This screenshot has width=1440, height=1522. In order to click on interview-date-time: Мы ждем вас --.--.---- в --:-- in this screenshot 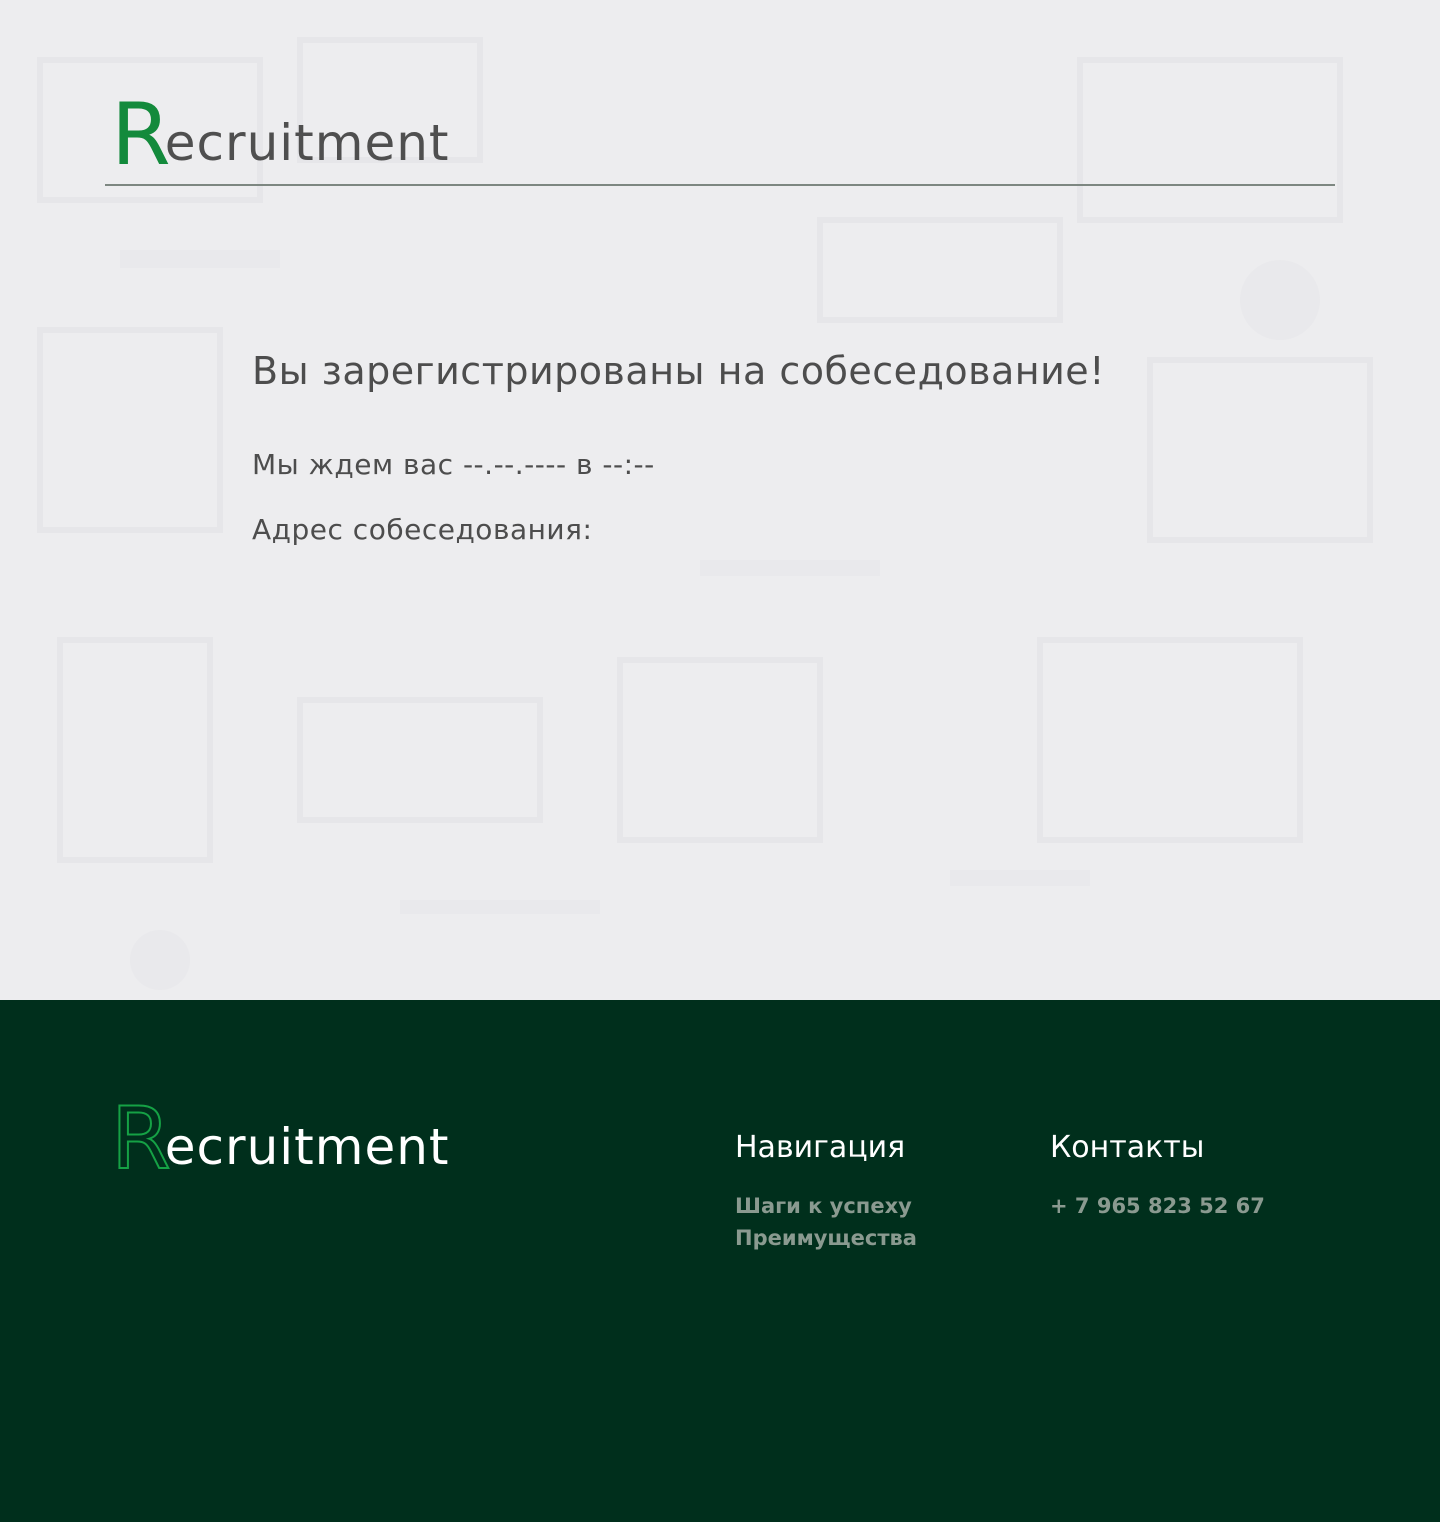, I will do `click(453, 464)`.